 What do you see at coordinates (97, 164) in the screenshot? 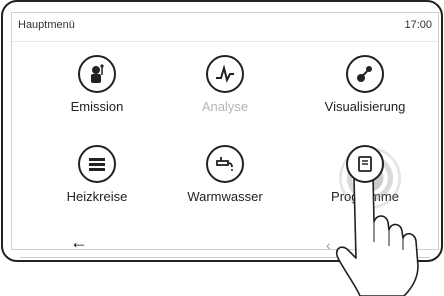
I see `heating-circuits-icon` at bounding box center [97, 164].